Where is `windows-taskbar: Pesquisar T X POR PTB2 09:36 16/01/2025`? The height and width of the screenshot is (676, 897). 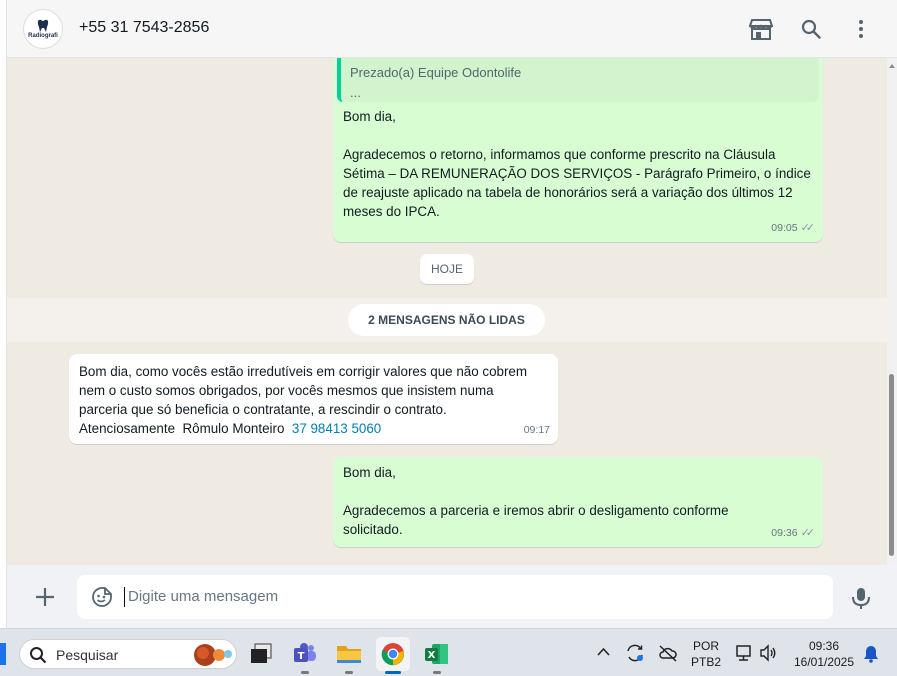
windows-taskbar: Pesquisar T X POR PTB2 09:36 16/01/2025 is located at coordinates (448, 652).